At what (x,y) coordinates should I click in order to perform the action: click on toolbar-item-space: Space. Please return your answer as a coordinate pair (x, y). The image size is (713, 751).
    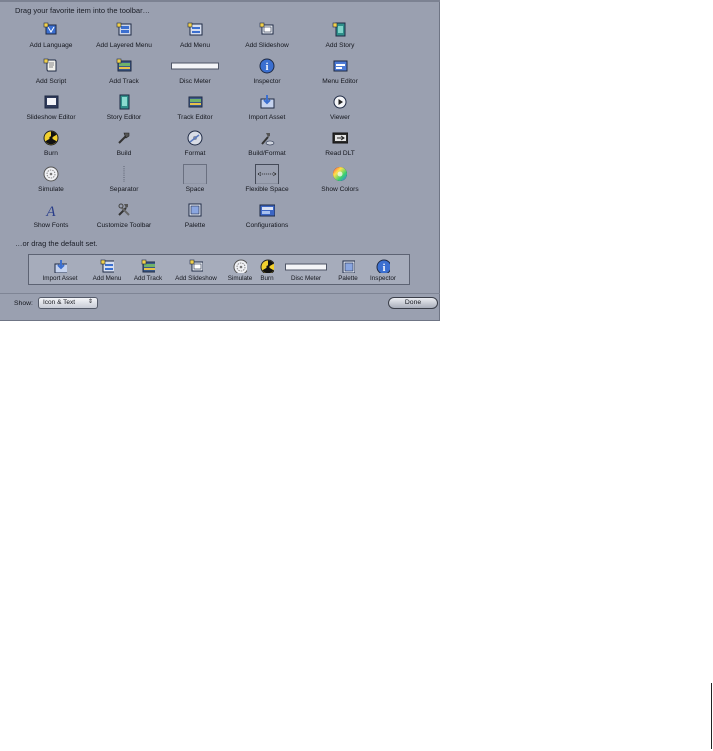
    Looking at the image, I should click on (195, 180).